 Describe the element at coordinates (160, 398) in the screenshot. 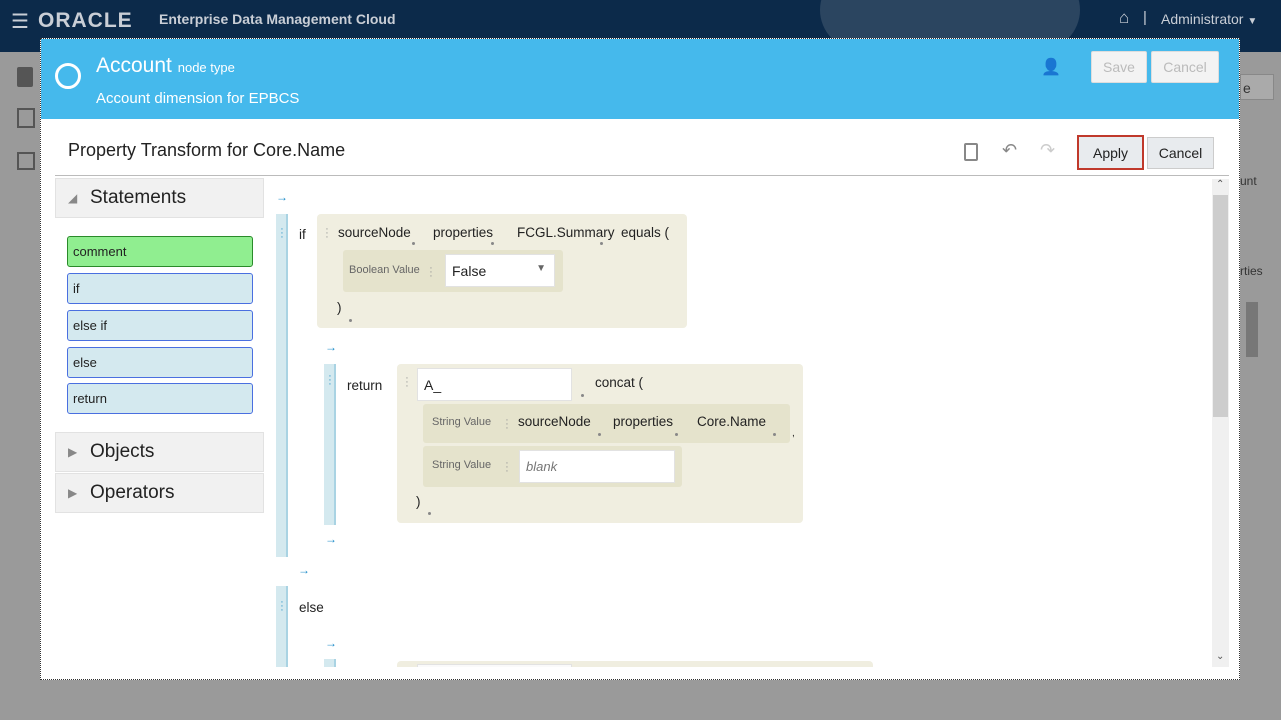

I see `statement-return: return` at that location.